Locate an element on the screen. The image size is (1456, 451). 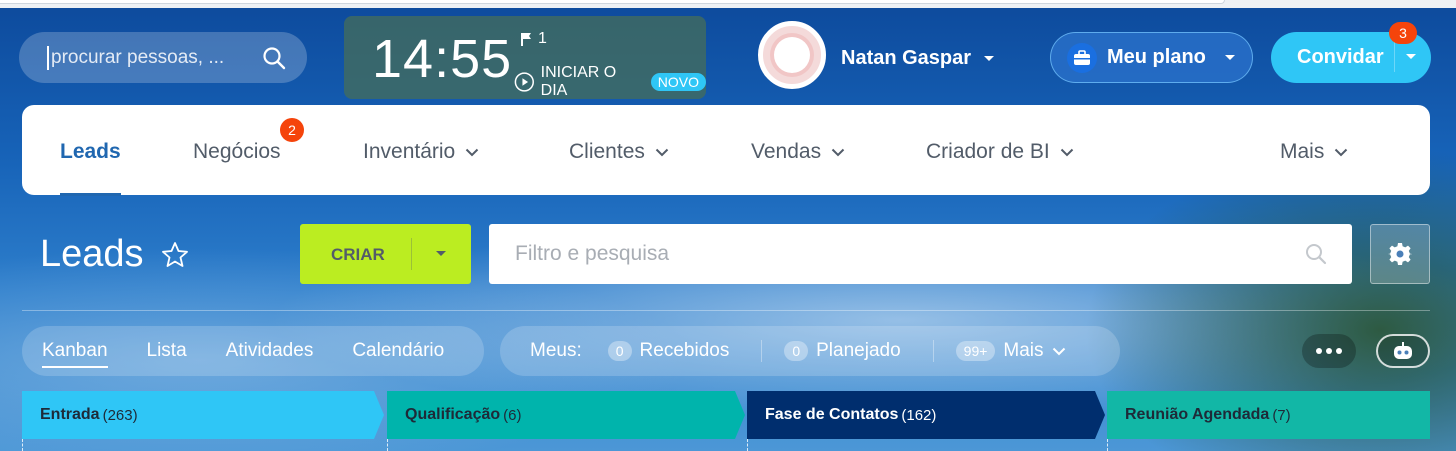
text-caret is located at coordinates (48, 57).